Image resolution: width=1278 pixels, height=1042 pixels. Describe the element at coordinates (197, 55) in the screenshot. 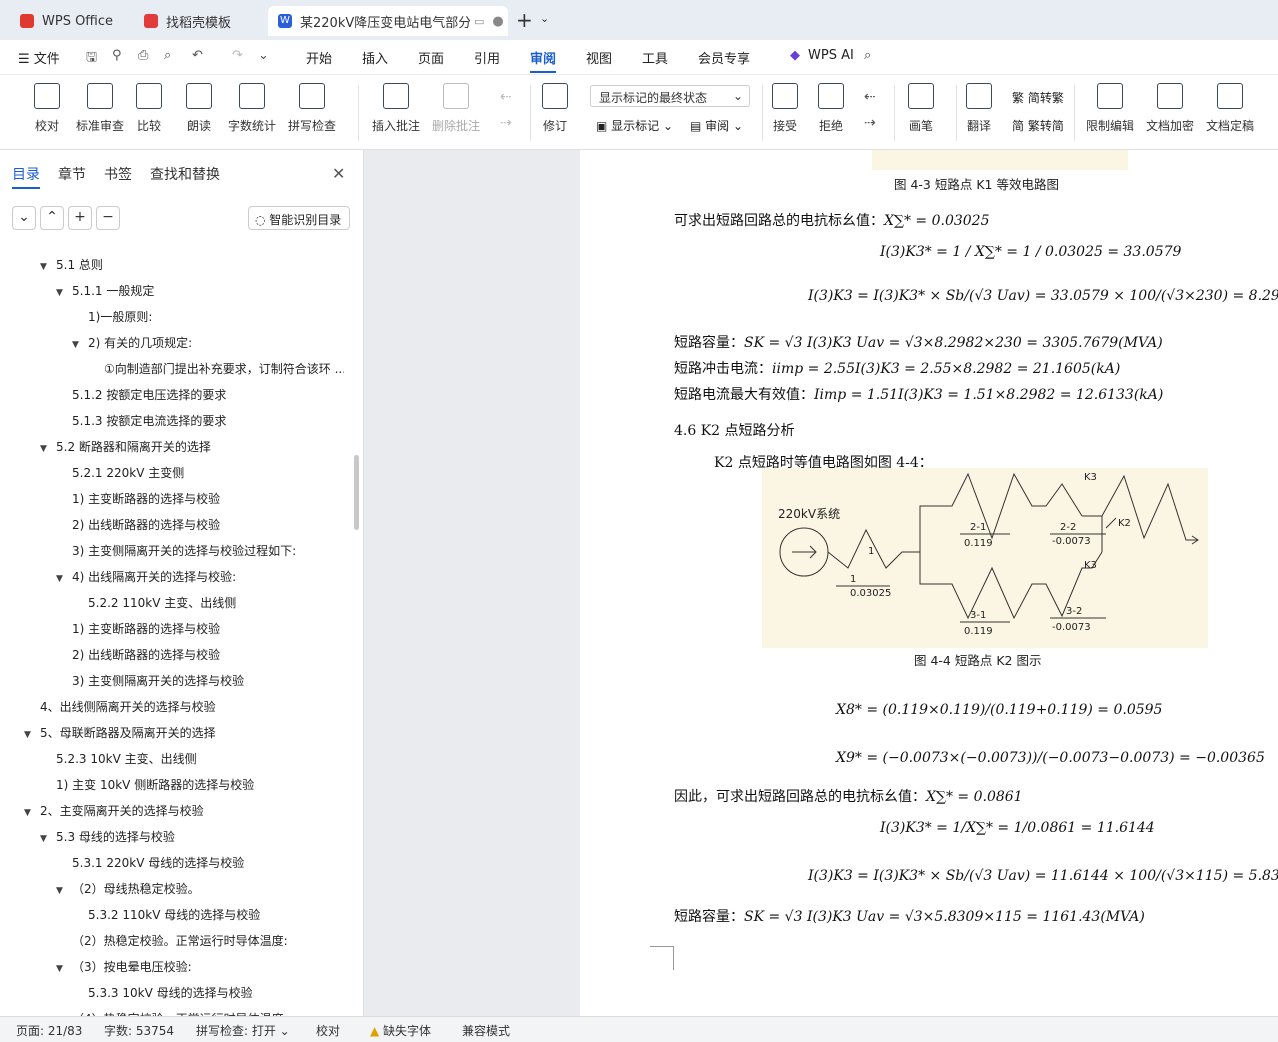

I see `undo-icon: ↶` at that location.